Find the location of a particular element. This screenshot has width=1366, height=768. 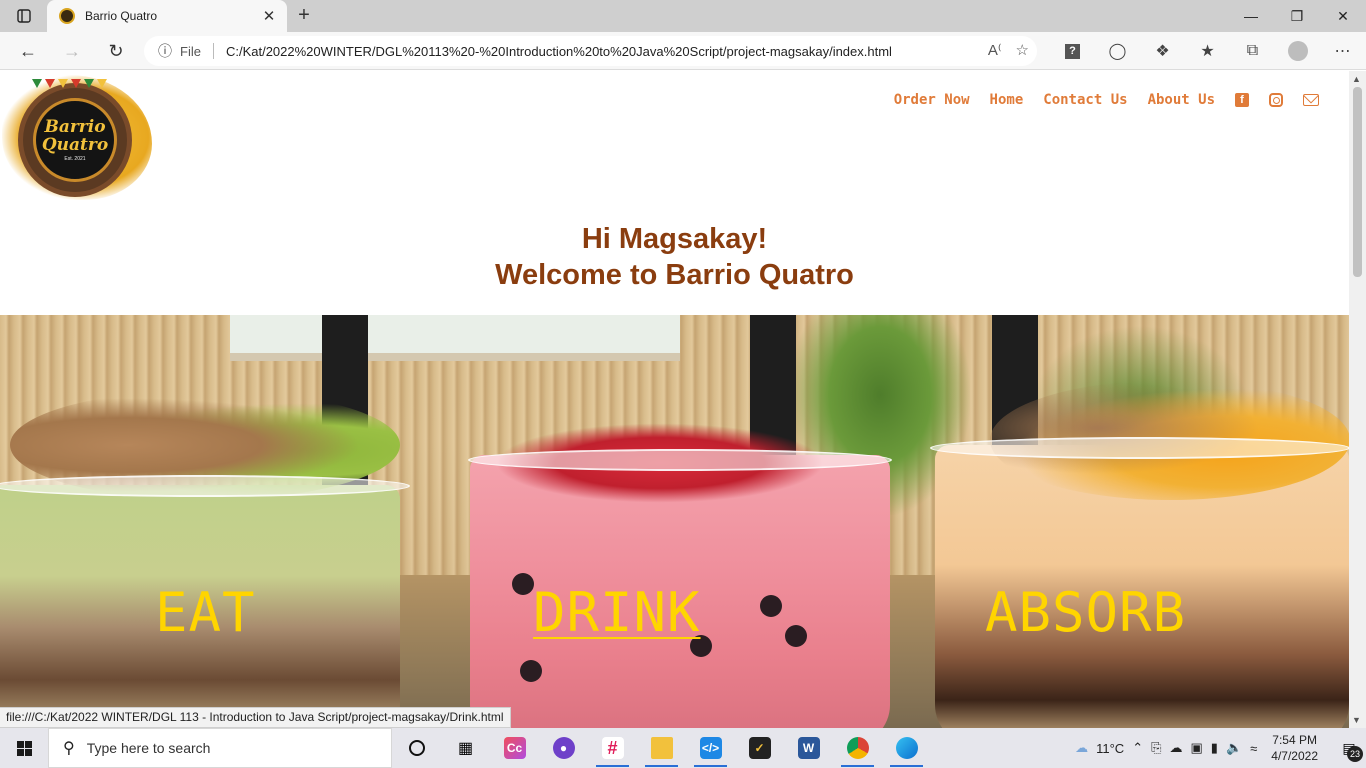

page-scrollbar: ▲ ▼ is located at coordinates (1357, 399).